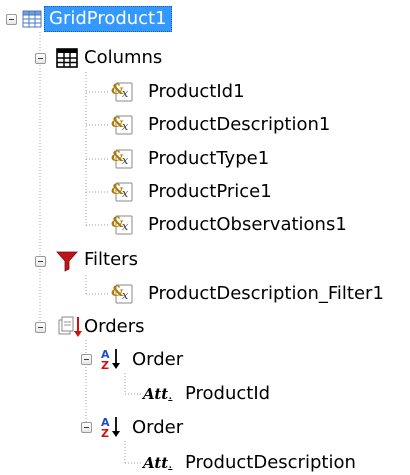  I want to click on tree-node-filters: Filters, so click(111, 260).